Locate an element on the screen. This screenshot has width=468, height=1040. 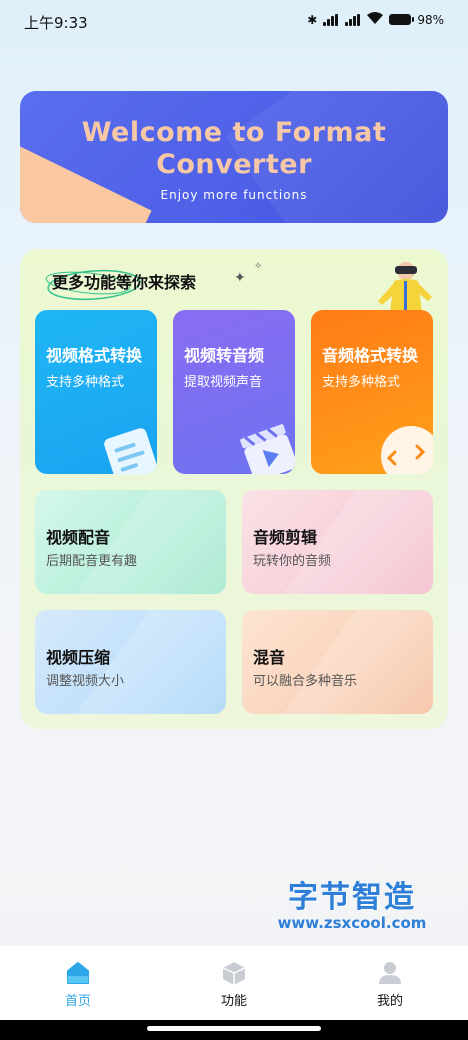
tab-label: 首页 is located at coordinates (77, 1001).